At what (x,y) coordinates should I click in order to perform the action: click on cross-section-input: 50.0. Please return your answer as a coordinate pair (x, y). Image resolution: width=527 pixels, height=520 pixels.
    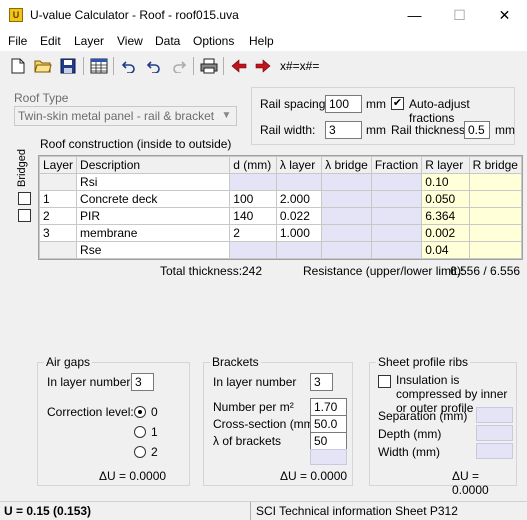
    Looking at the image, I should click on (328, 424).